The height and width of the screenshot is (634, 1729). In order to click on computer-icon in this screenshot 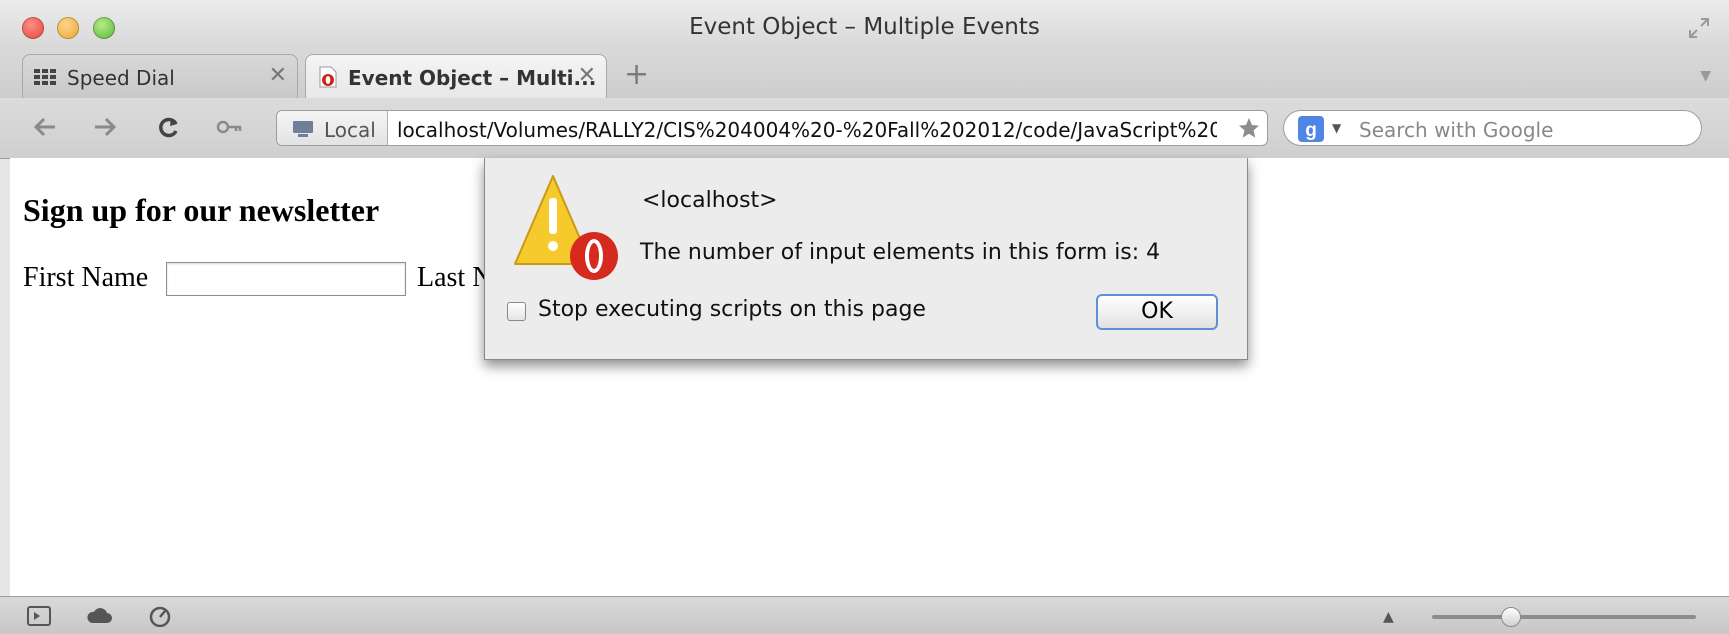, I will do `click(303, 129)`.